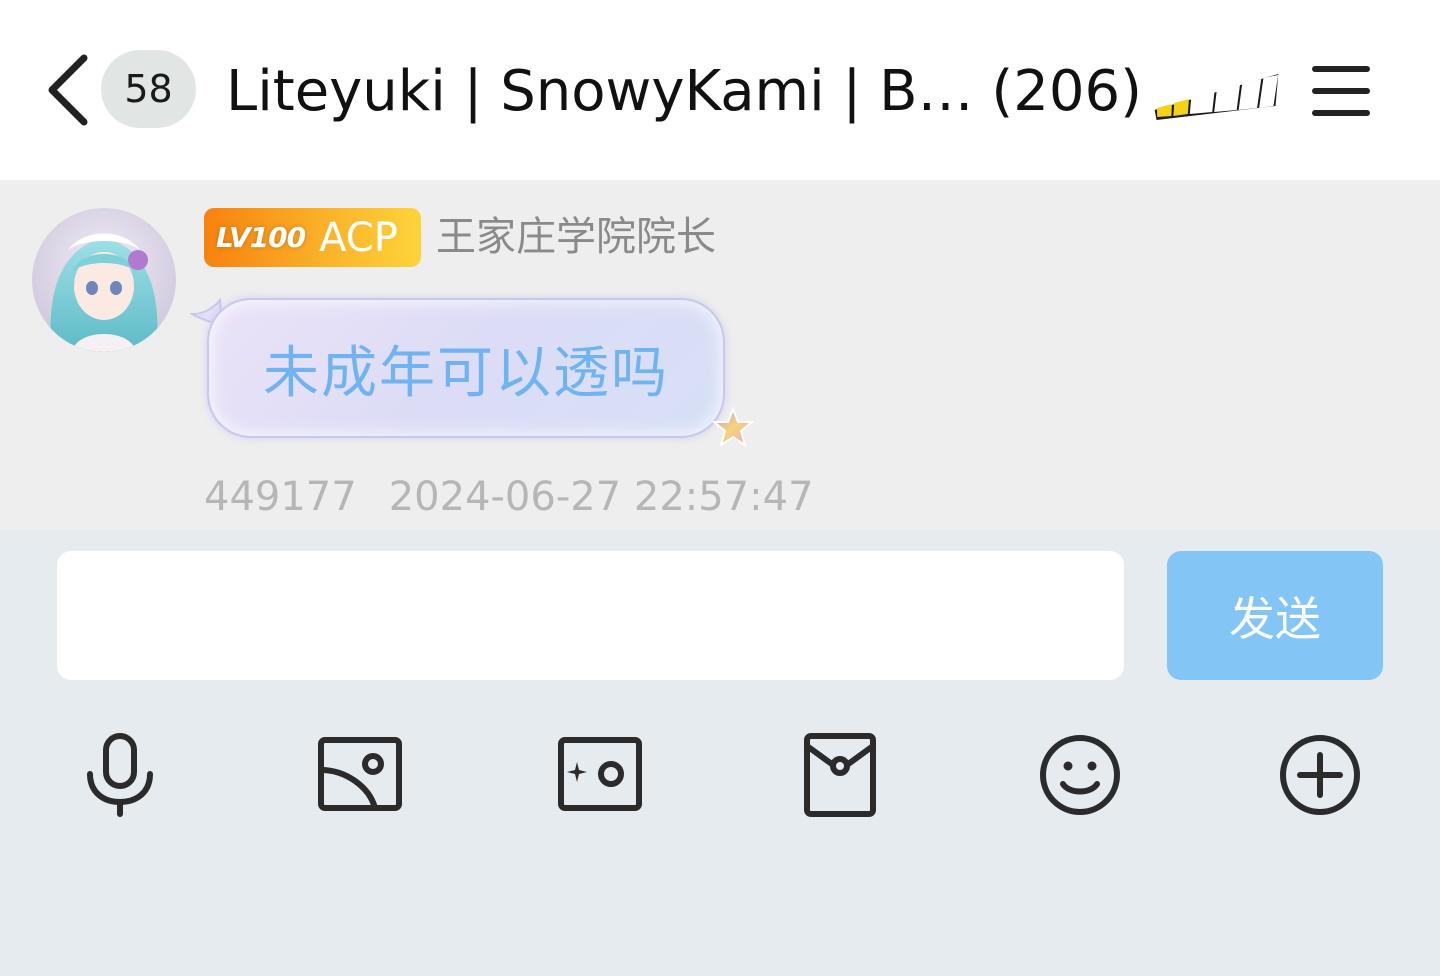 This screenshot has height=976, width=1440. I want to click on sender-id: 449177, so click(280, 497).